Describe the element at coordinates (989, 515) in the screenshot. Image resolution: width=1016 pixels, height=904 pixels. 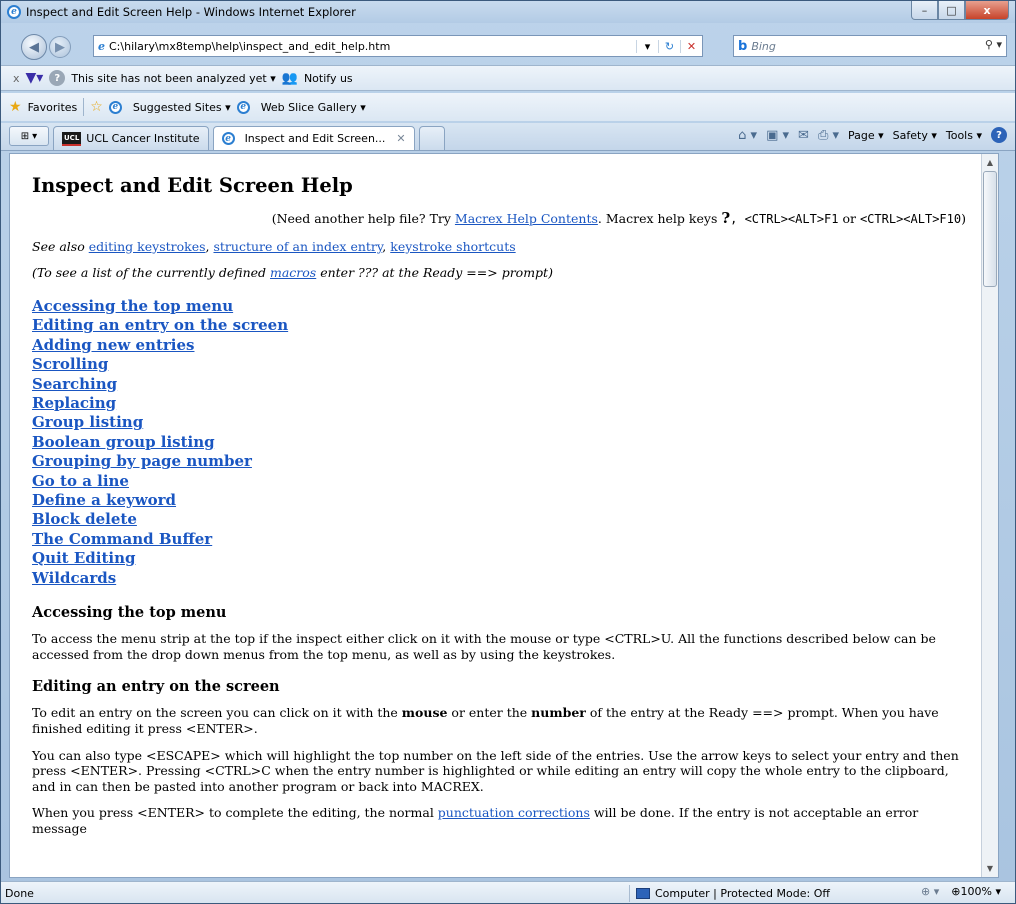
I see `vertical-scrollbar: ▲ ▼` at that location.